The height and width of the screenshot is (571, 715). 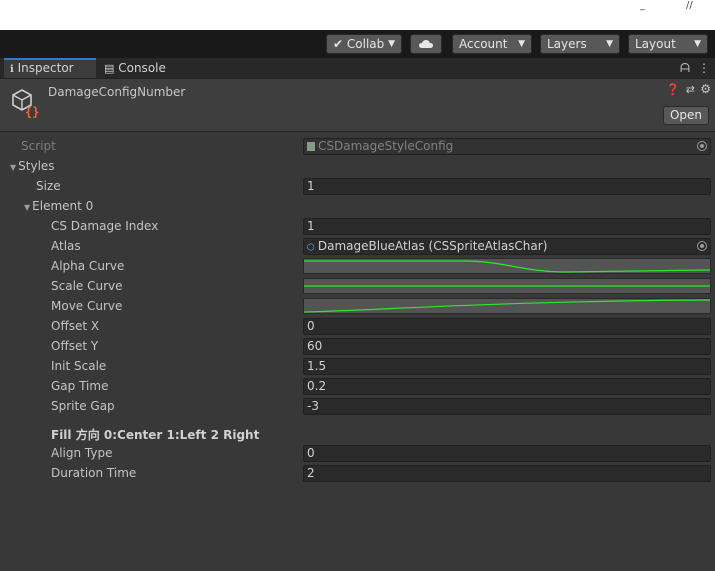 I want to click on damage-index-row: CS Damage Index 1, so click(x=357, y=226).